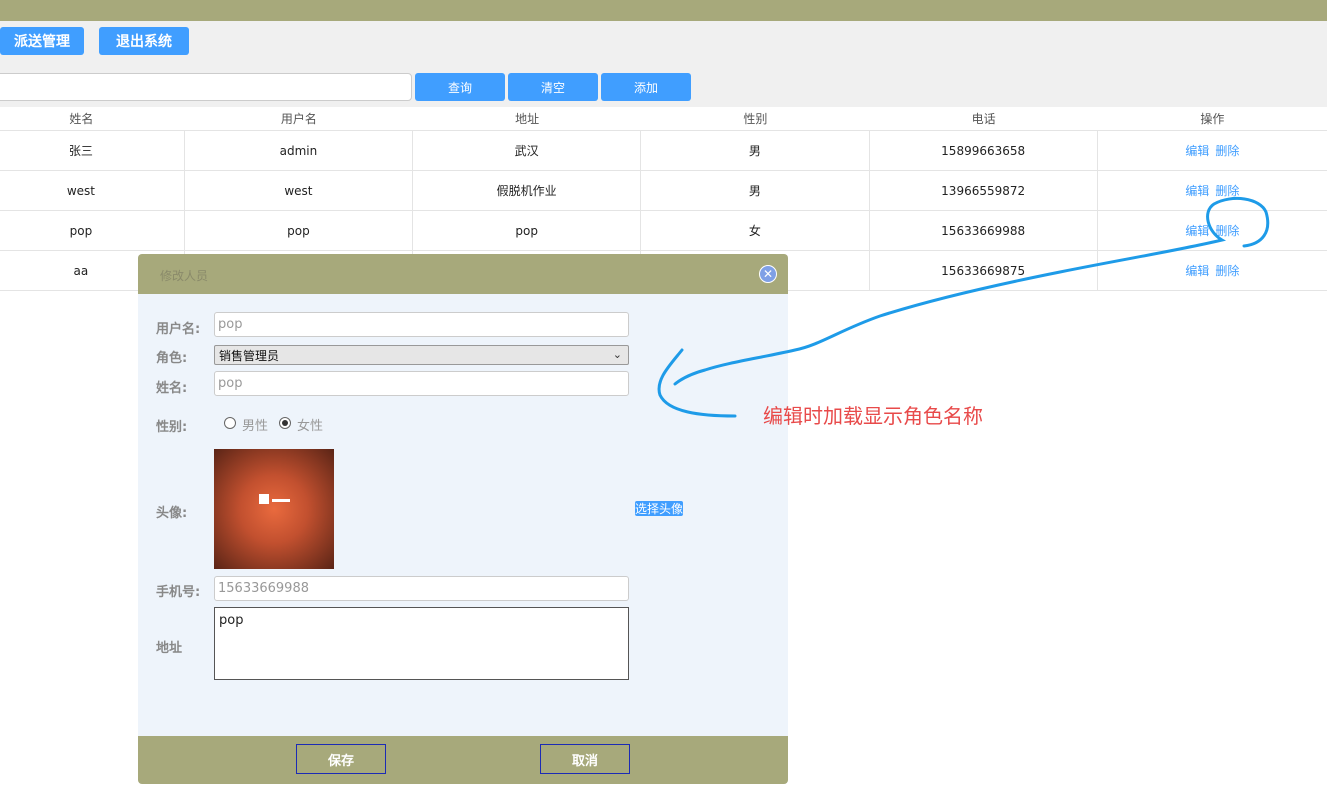 This screenshot has width=1327, height=804. I want to click on annotation-note: 编辑时加载显示角色名称, so click(873, 416).